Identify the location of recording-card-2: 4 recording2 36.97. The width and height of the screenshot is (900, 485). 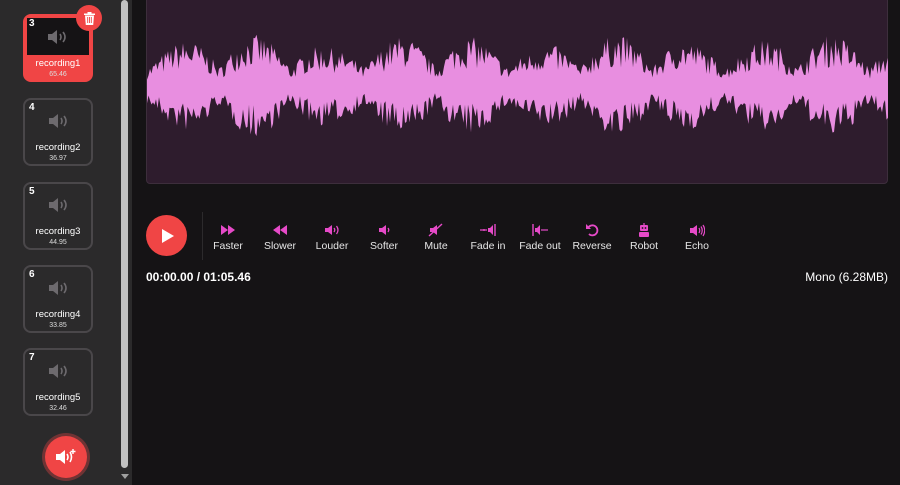
(58, 132).